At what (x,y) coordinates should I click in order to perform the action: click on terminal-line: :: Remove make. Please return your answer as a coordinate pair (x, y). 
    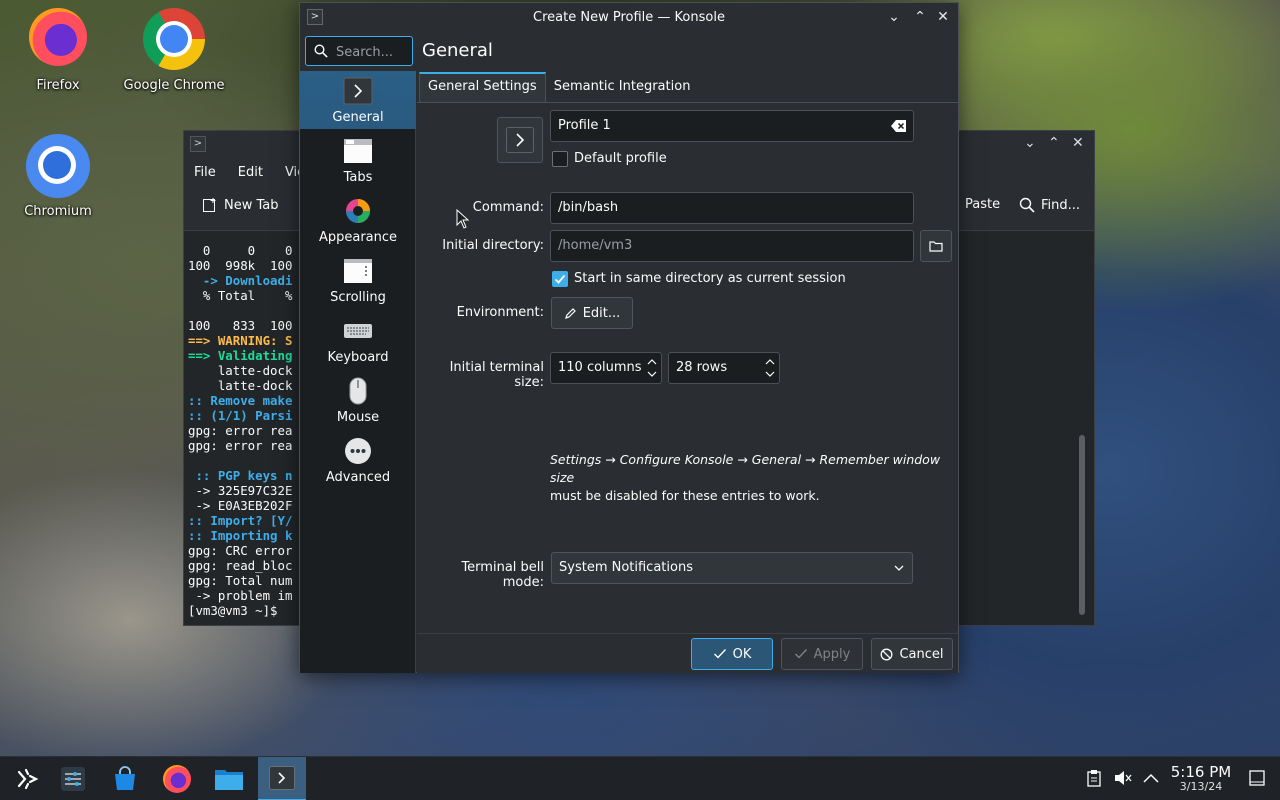
    Looking at the image, I should click on (240, 400).